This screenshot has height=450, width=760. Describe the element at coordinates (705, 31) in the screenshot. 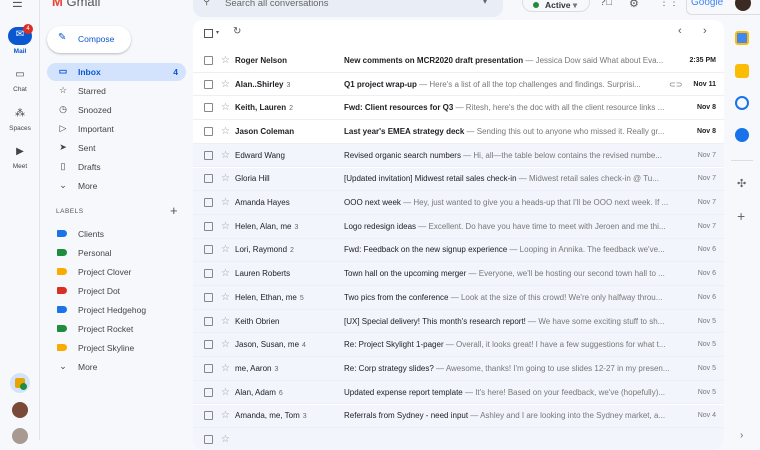

I see `older-icon: ›` at that location.